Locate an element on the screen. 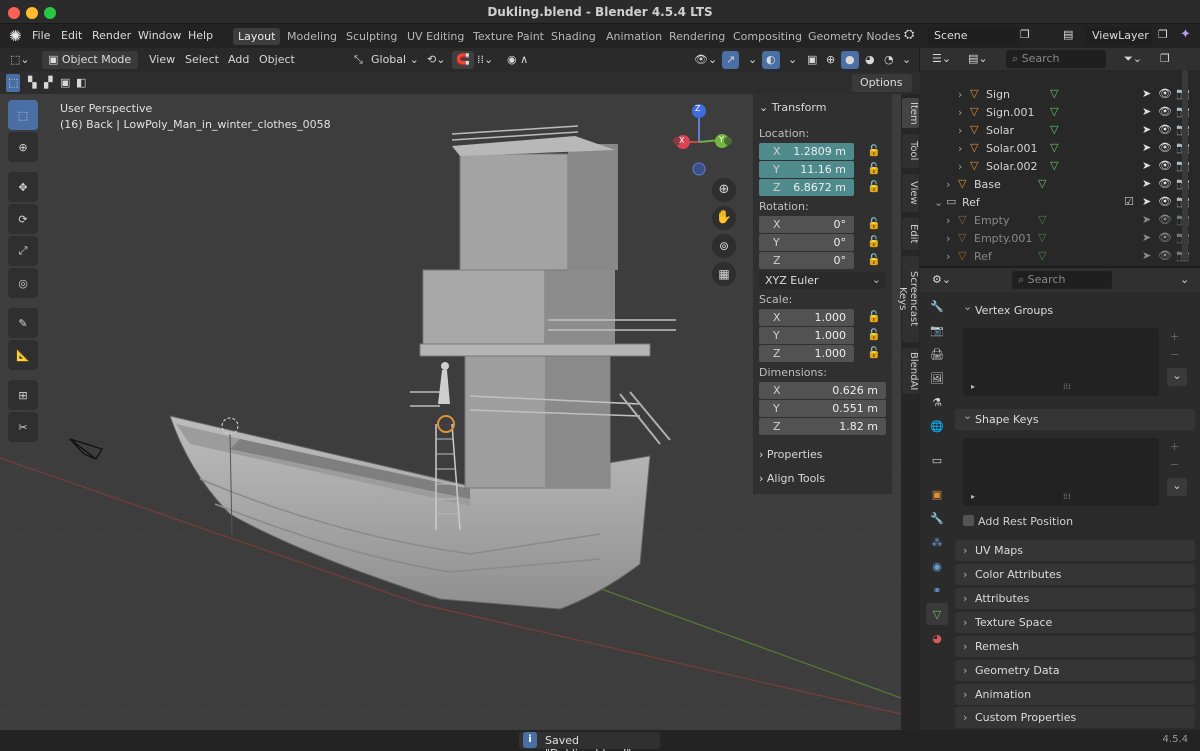 The image size is (1200, 751). shape-keys-panel: Shape Keys is located at coordinates (1075, 417).